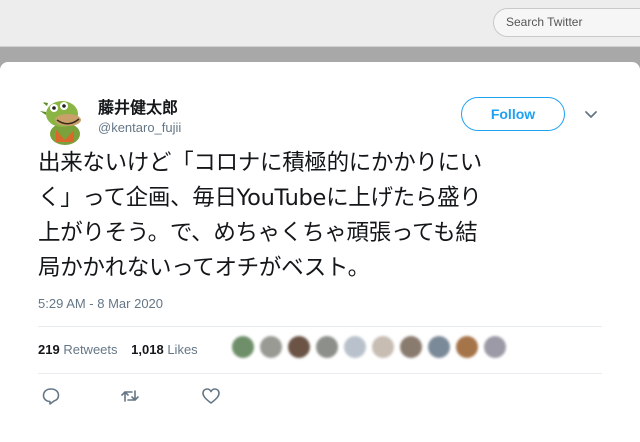 Image resolution: width=640 pixels, height=442 pixels. Describe the element at coordinates (260, 198) in the screenshot. I see `tweet-text-line: く」って企画、毎日YouTubeに上げたら盛り` at that location.